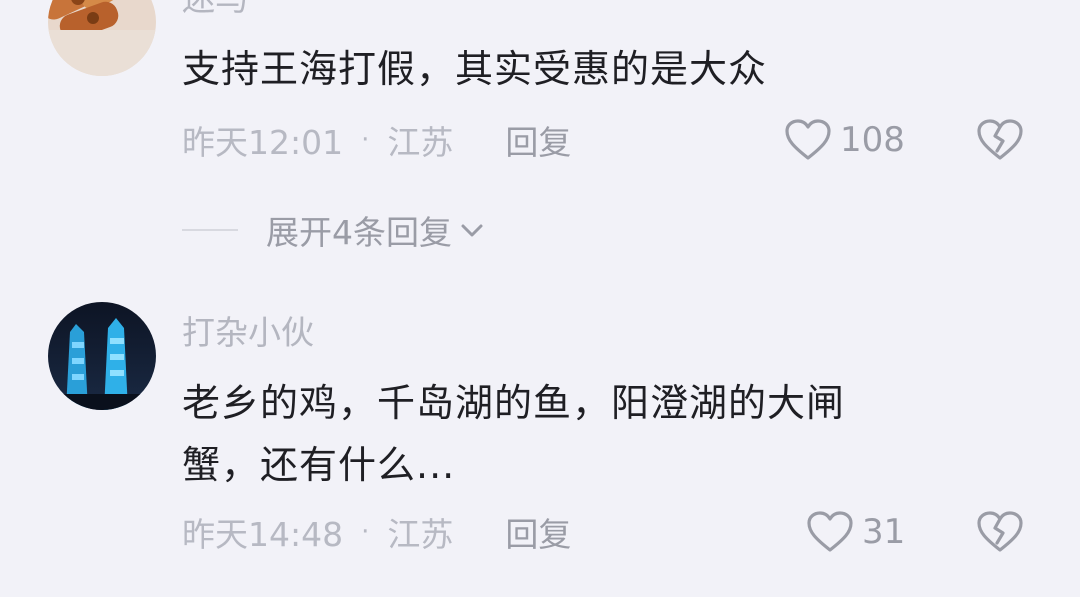 This screenshot has height=597, width=1080. What do you see at coordinates (376, 141) in the screenshot?
I see `comment-meta: 昨天12:01 · 江苏 回复` at bounding box center [376, 141].